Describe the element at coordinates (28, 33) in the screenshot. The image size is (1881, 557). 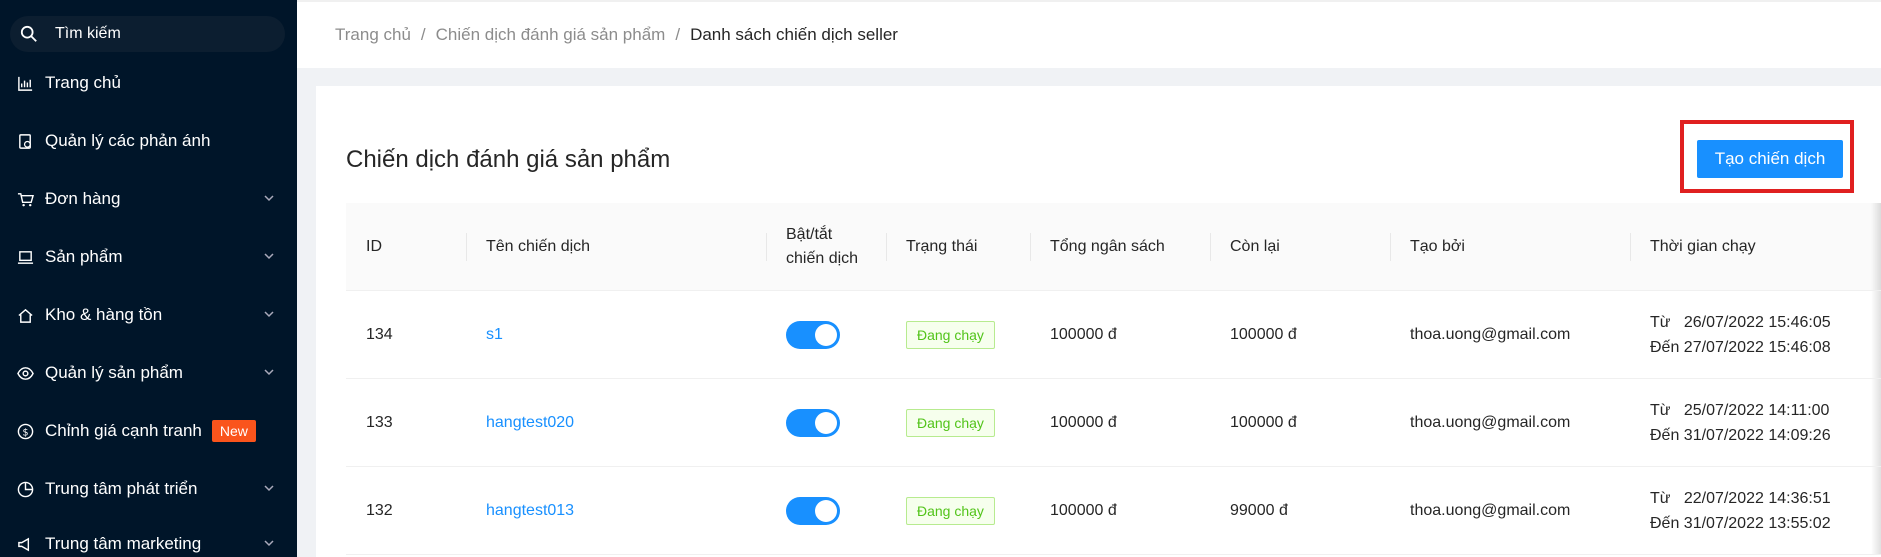
I see `search-icon` at that location.